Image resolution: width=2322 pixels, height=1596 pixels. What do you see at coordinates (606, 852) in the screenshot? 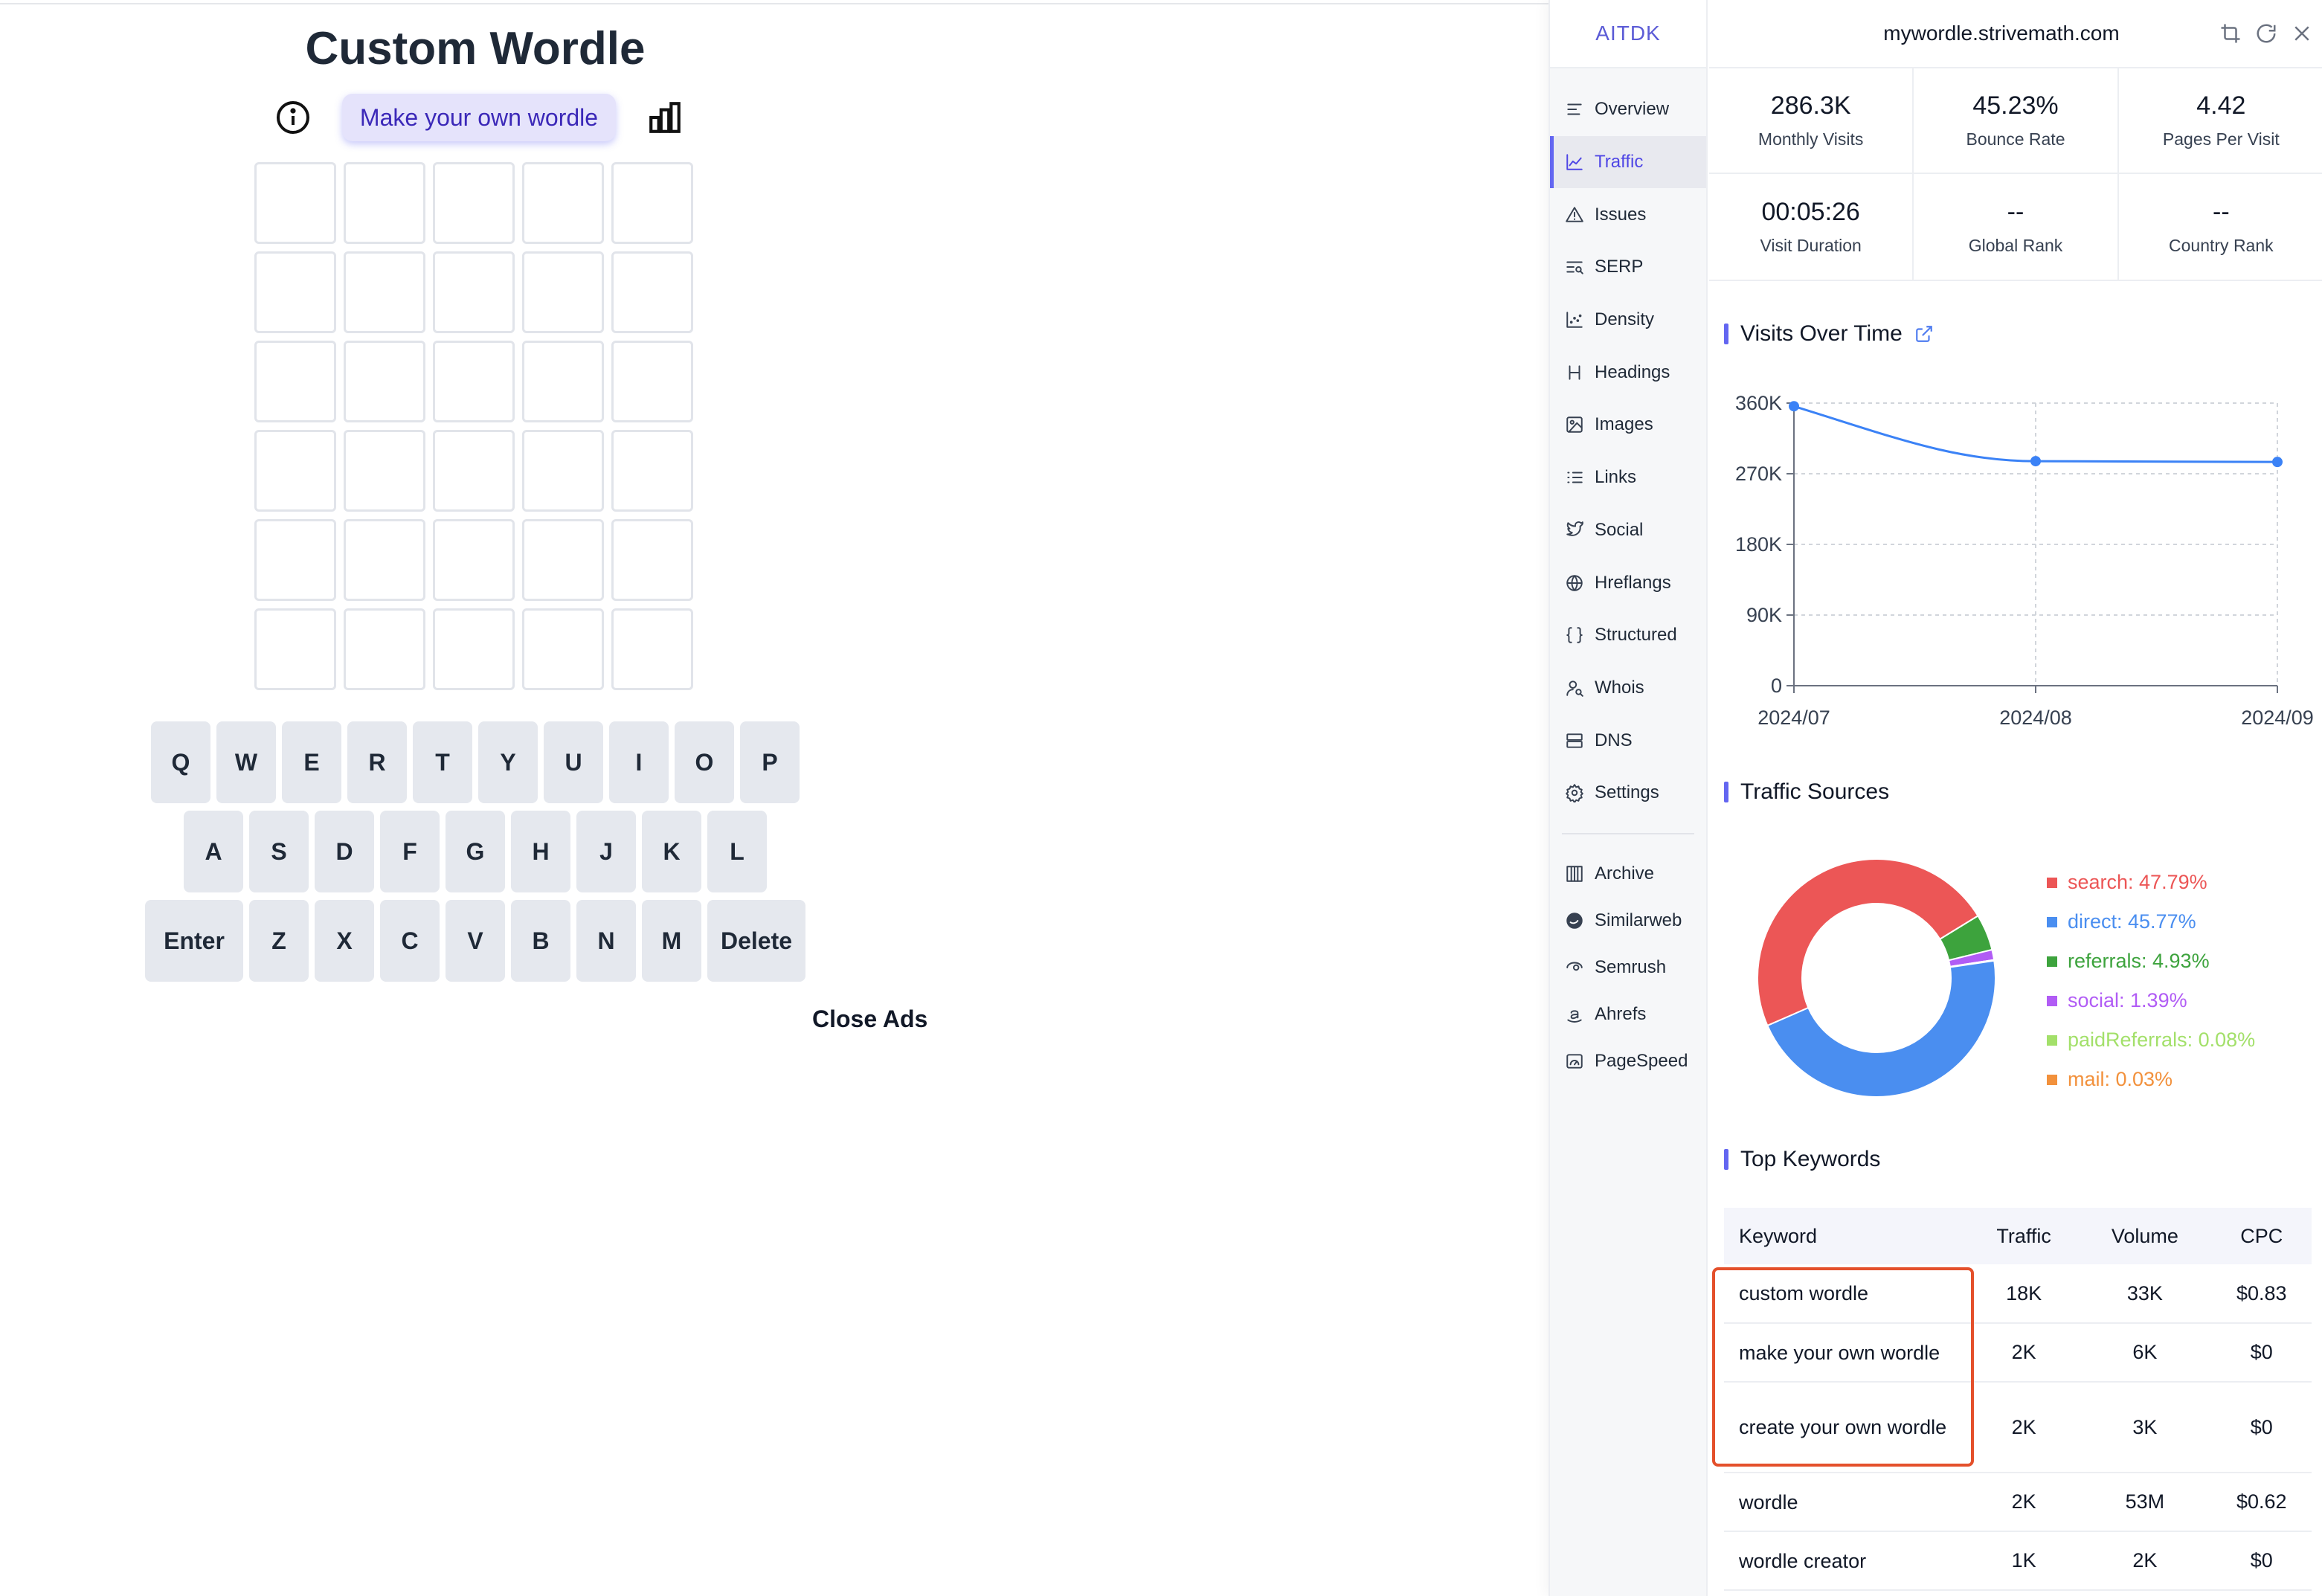
I see `key-j: J` at bounding box center [606, 852].